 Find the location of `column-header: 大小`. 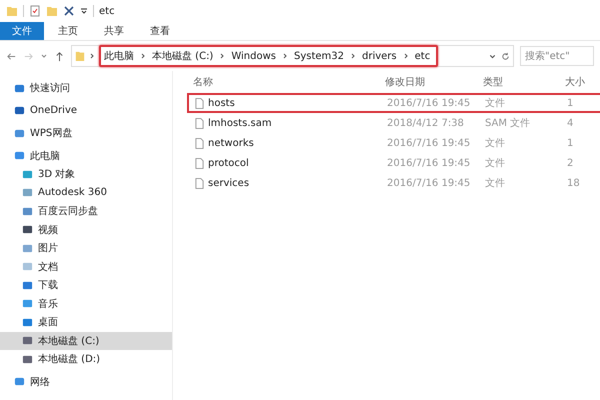

column-header: 大小 is located at coordinates (575, 82).